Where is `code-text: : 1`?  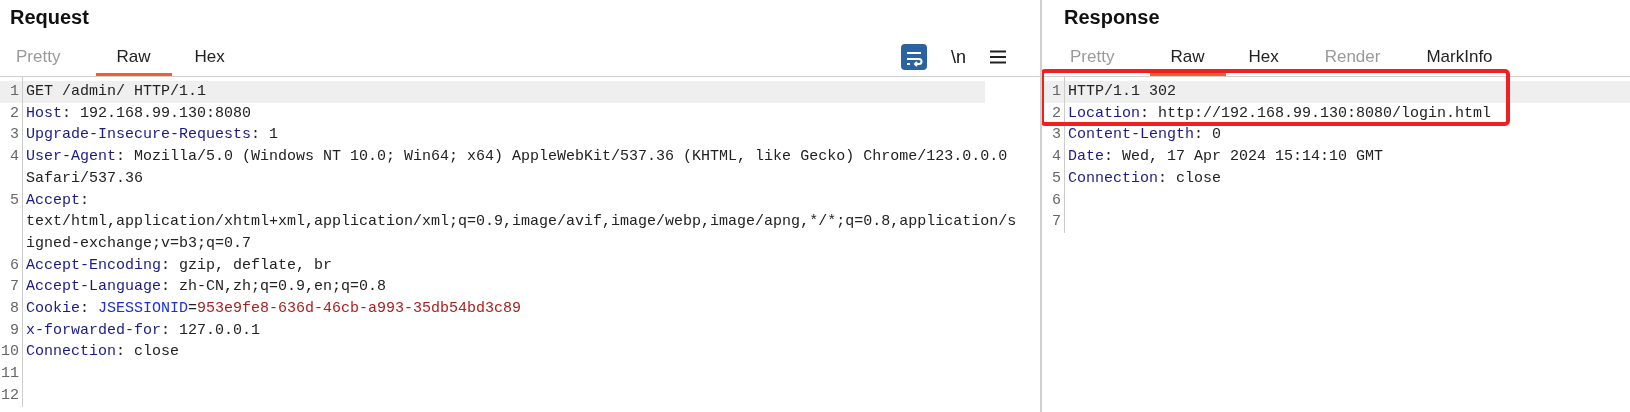 code-text: : 1 is located at coordinates (265, 135).